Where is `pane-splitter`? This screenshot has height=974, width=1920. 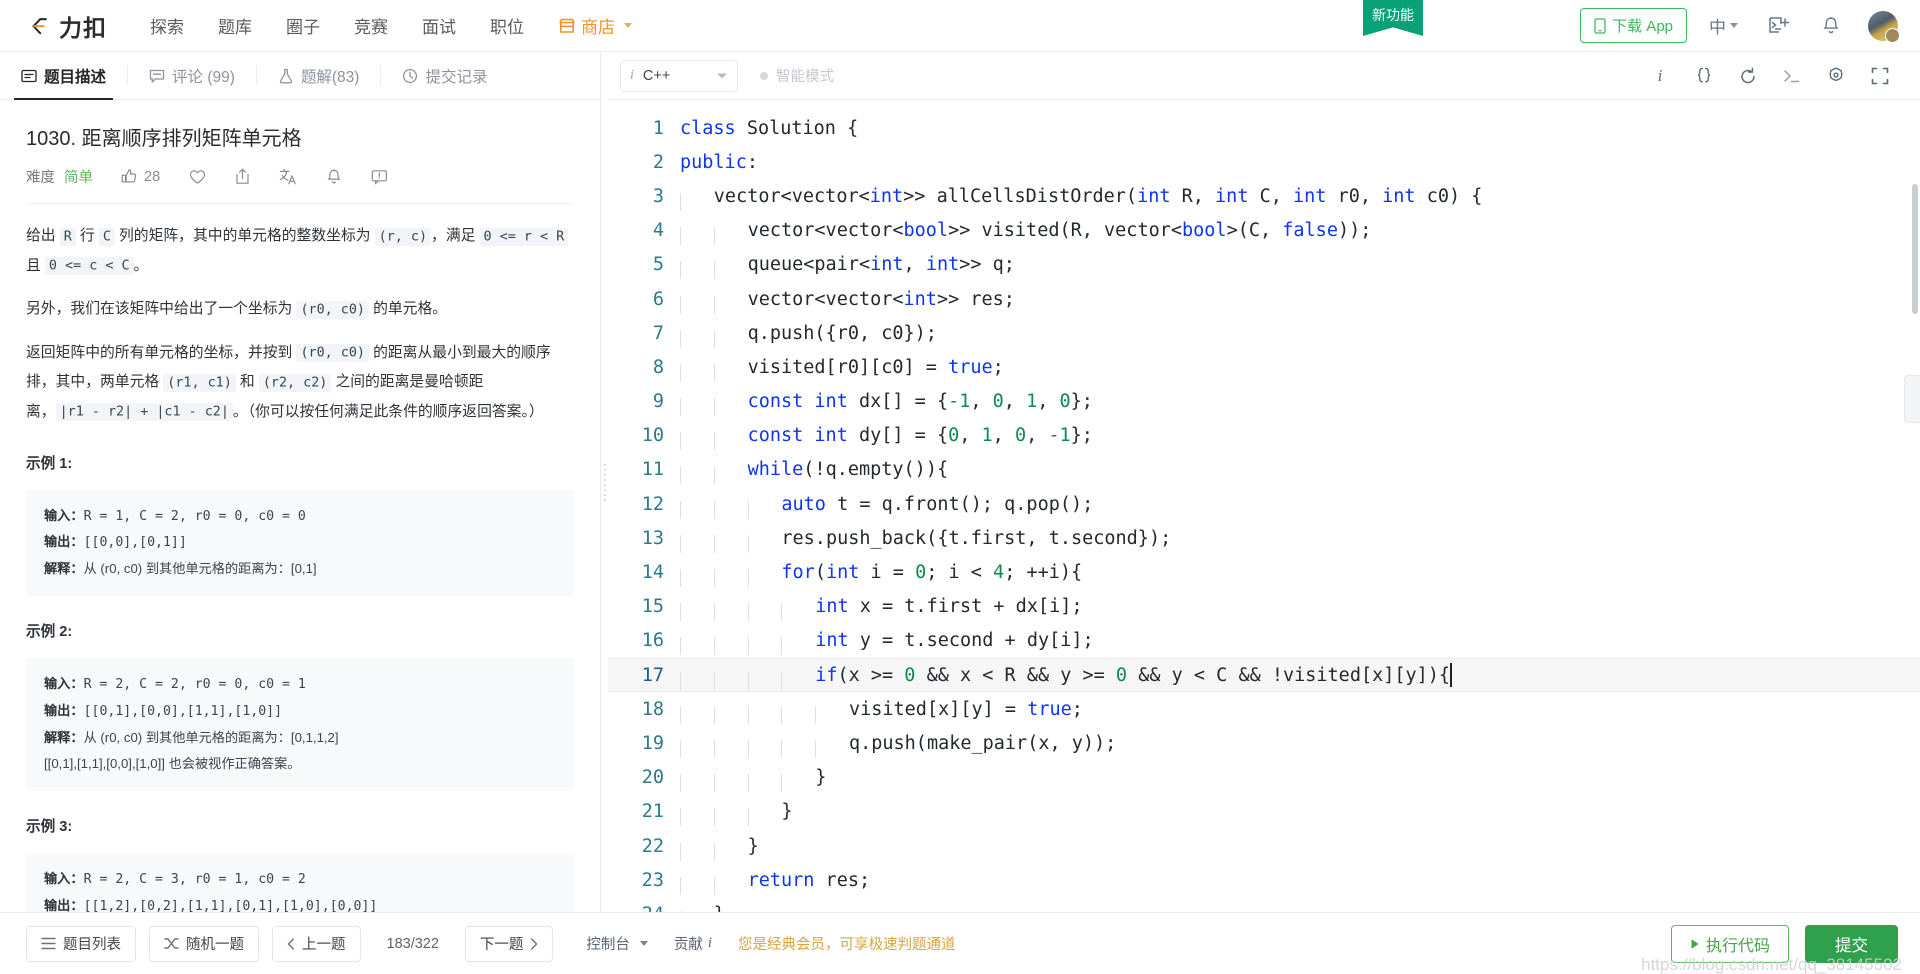 pane-splitter is located at coordinates (604, 482).